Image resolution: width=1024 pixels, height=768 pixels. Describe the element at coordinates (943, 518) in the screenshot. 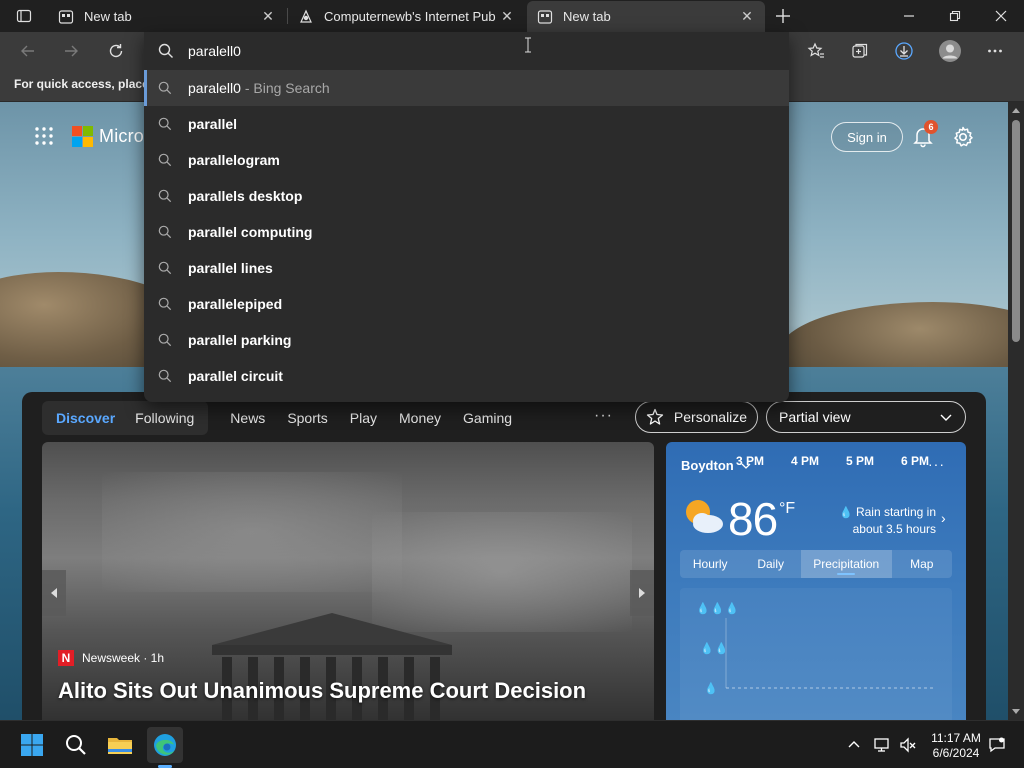

I see `chevron-right-icon: ›` at that location.